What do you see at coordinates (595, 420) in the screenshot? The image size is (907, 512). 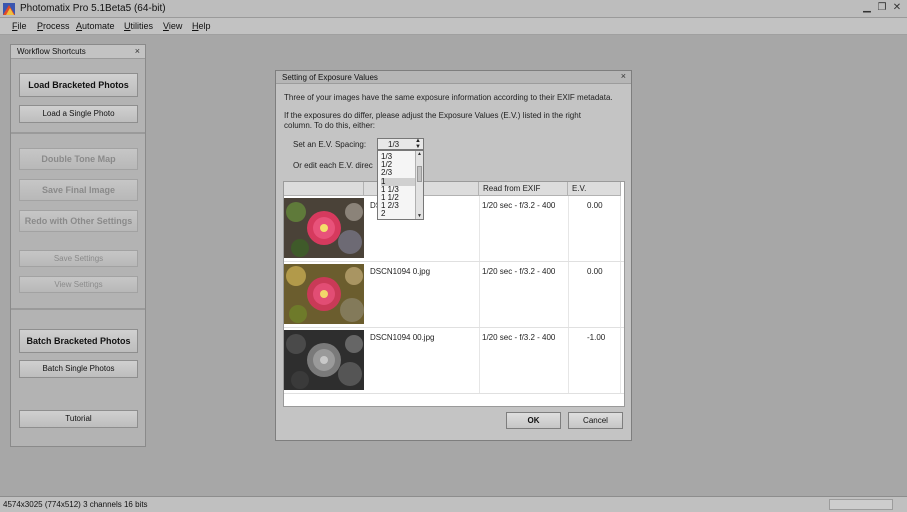 I see `cancel-button: Cancel` at bounding box center [595, 420].